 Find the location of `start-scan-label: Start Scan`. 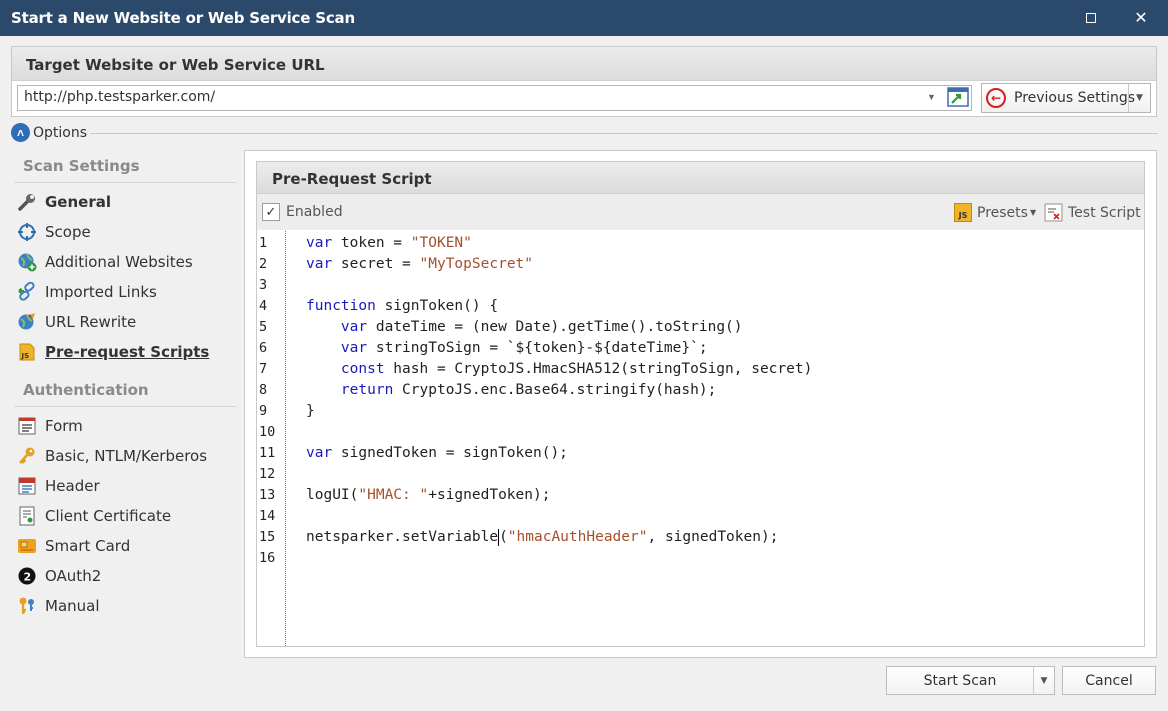

start-scan-label: Start Scan is located at coordinates (960, 681).